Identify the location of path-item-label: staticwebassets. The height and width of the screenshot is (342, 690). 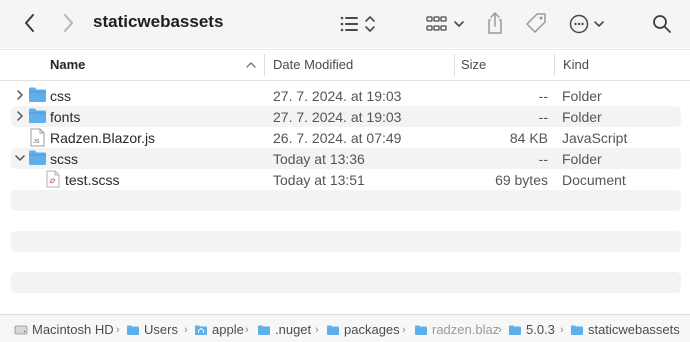
(634, 329).